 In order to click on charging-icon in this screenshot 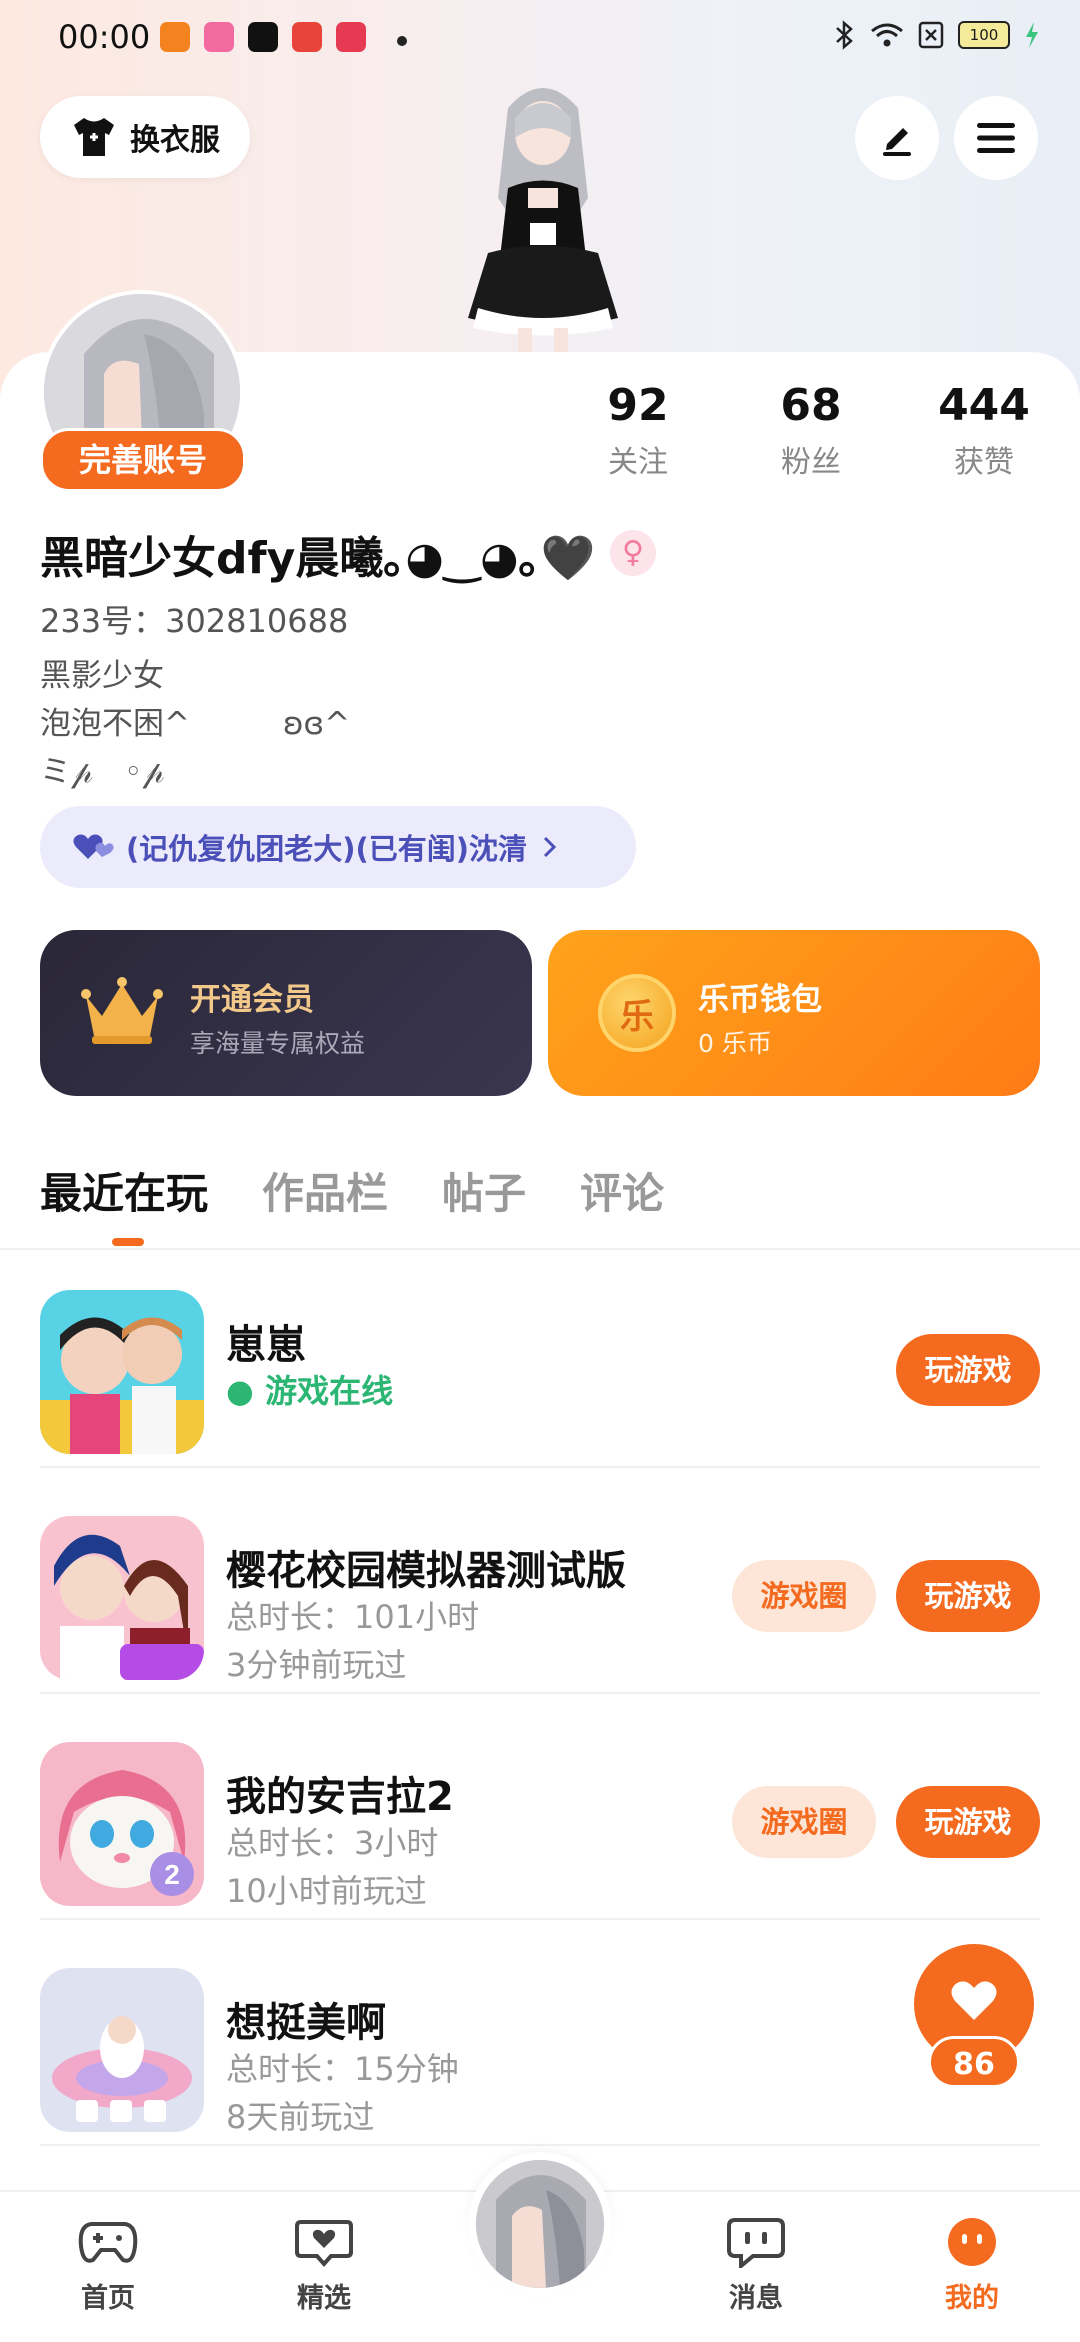, I will do `click(1032, 35)`.